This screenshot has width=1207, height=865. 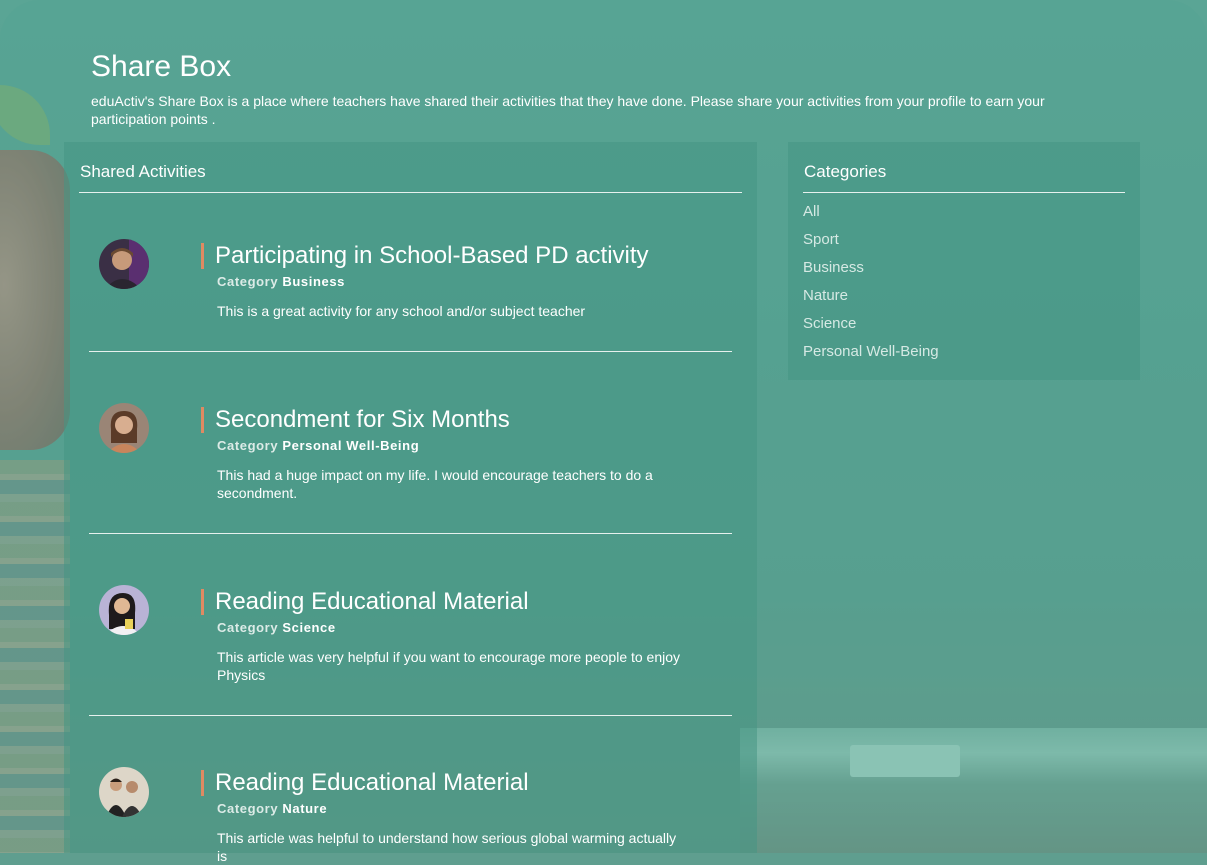 I want to click on page-title: Share Box, so click(x=161, y=66).